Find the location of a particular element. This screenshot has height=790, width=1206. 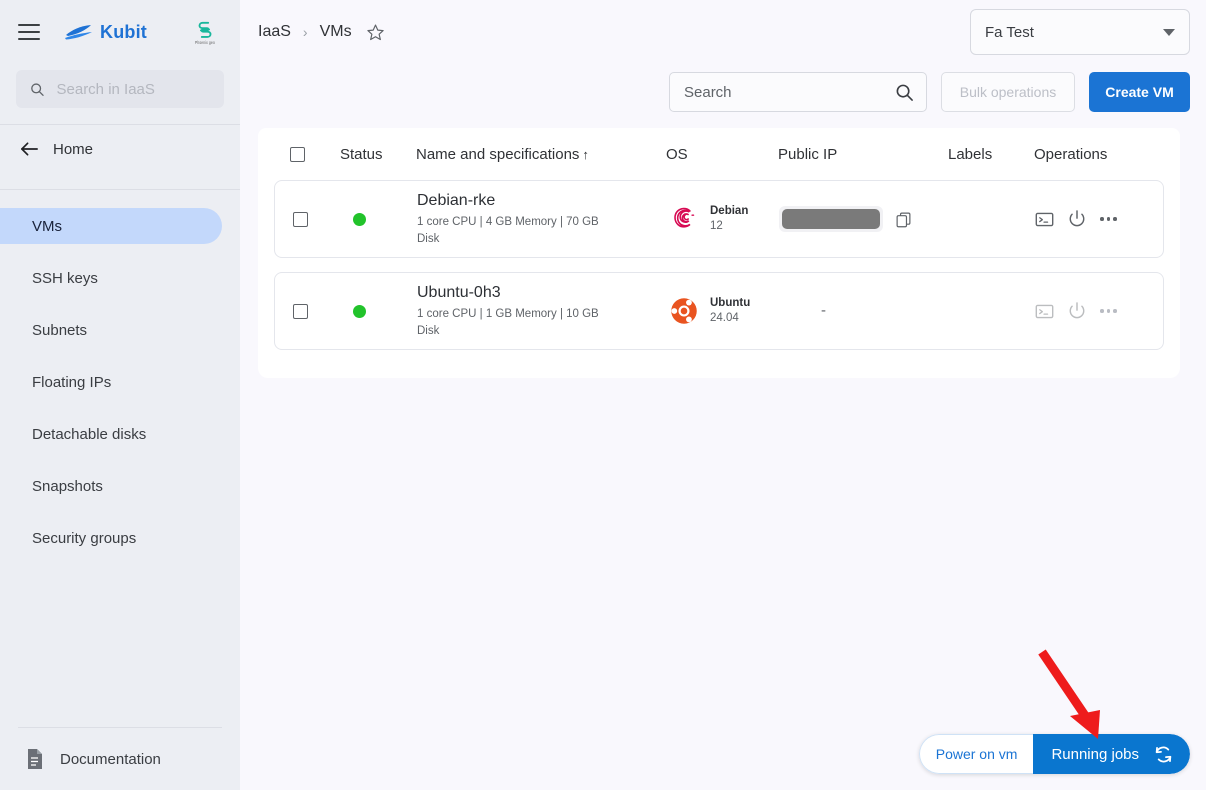

public-ip-redacted is located at coordinates (831, 219).